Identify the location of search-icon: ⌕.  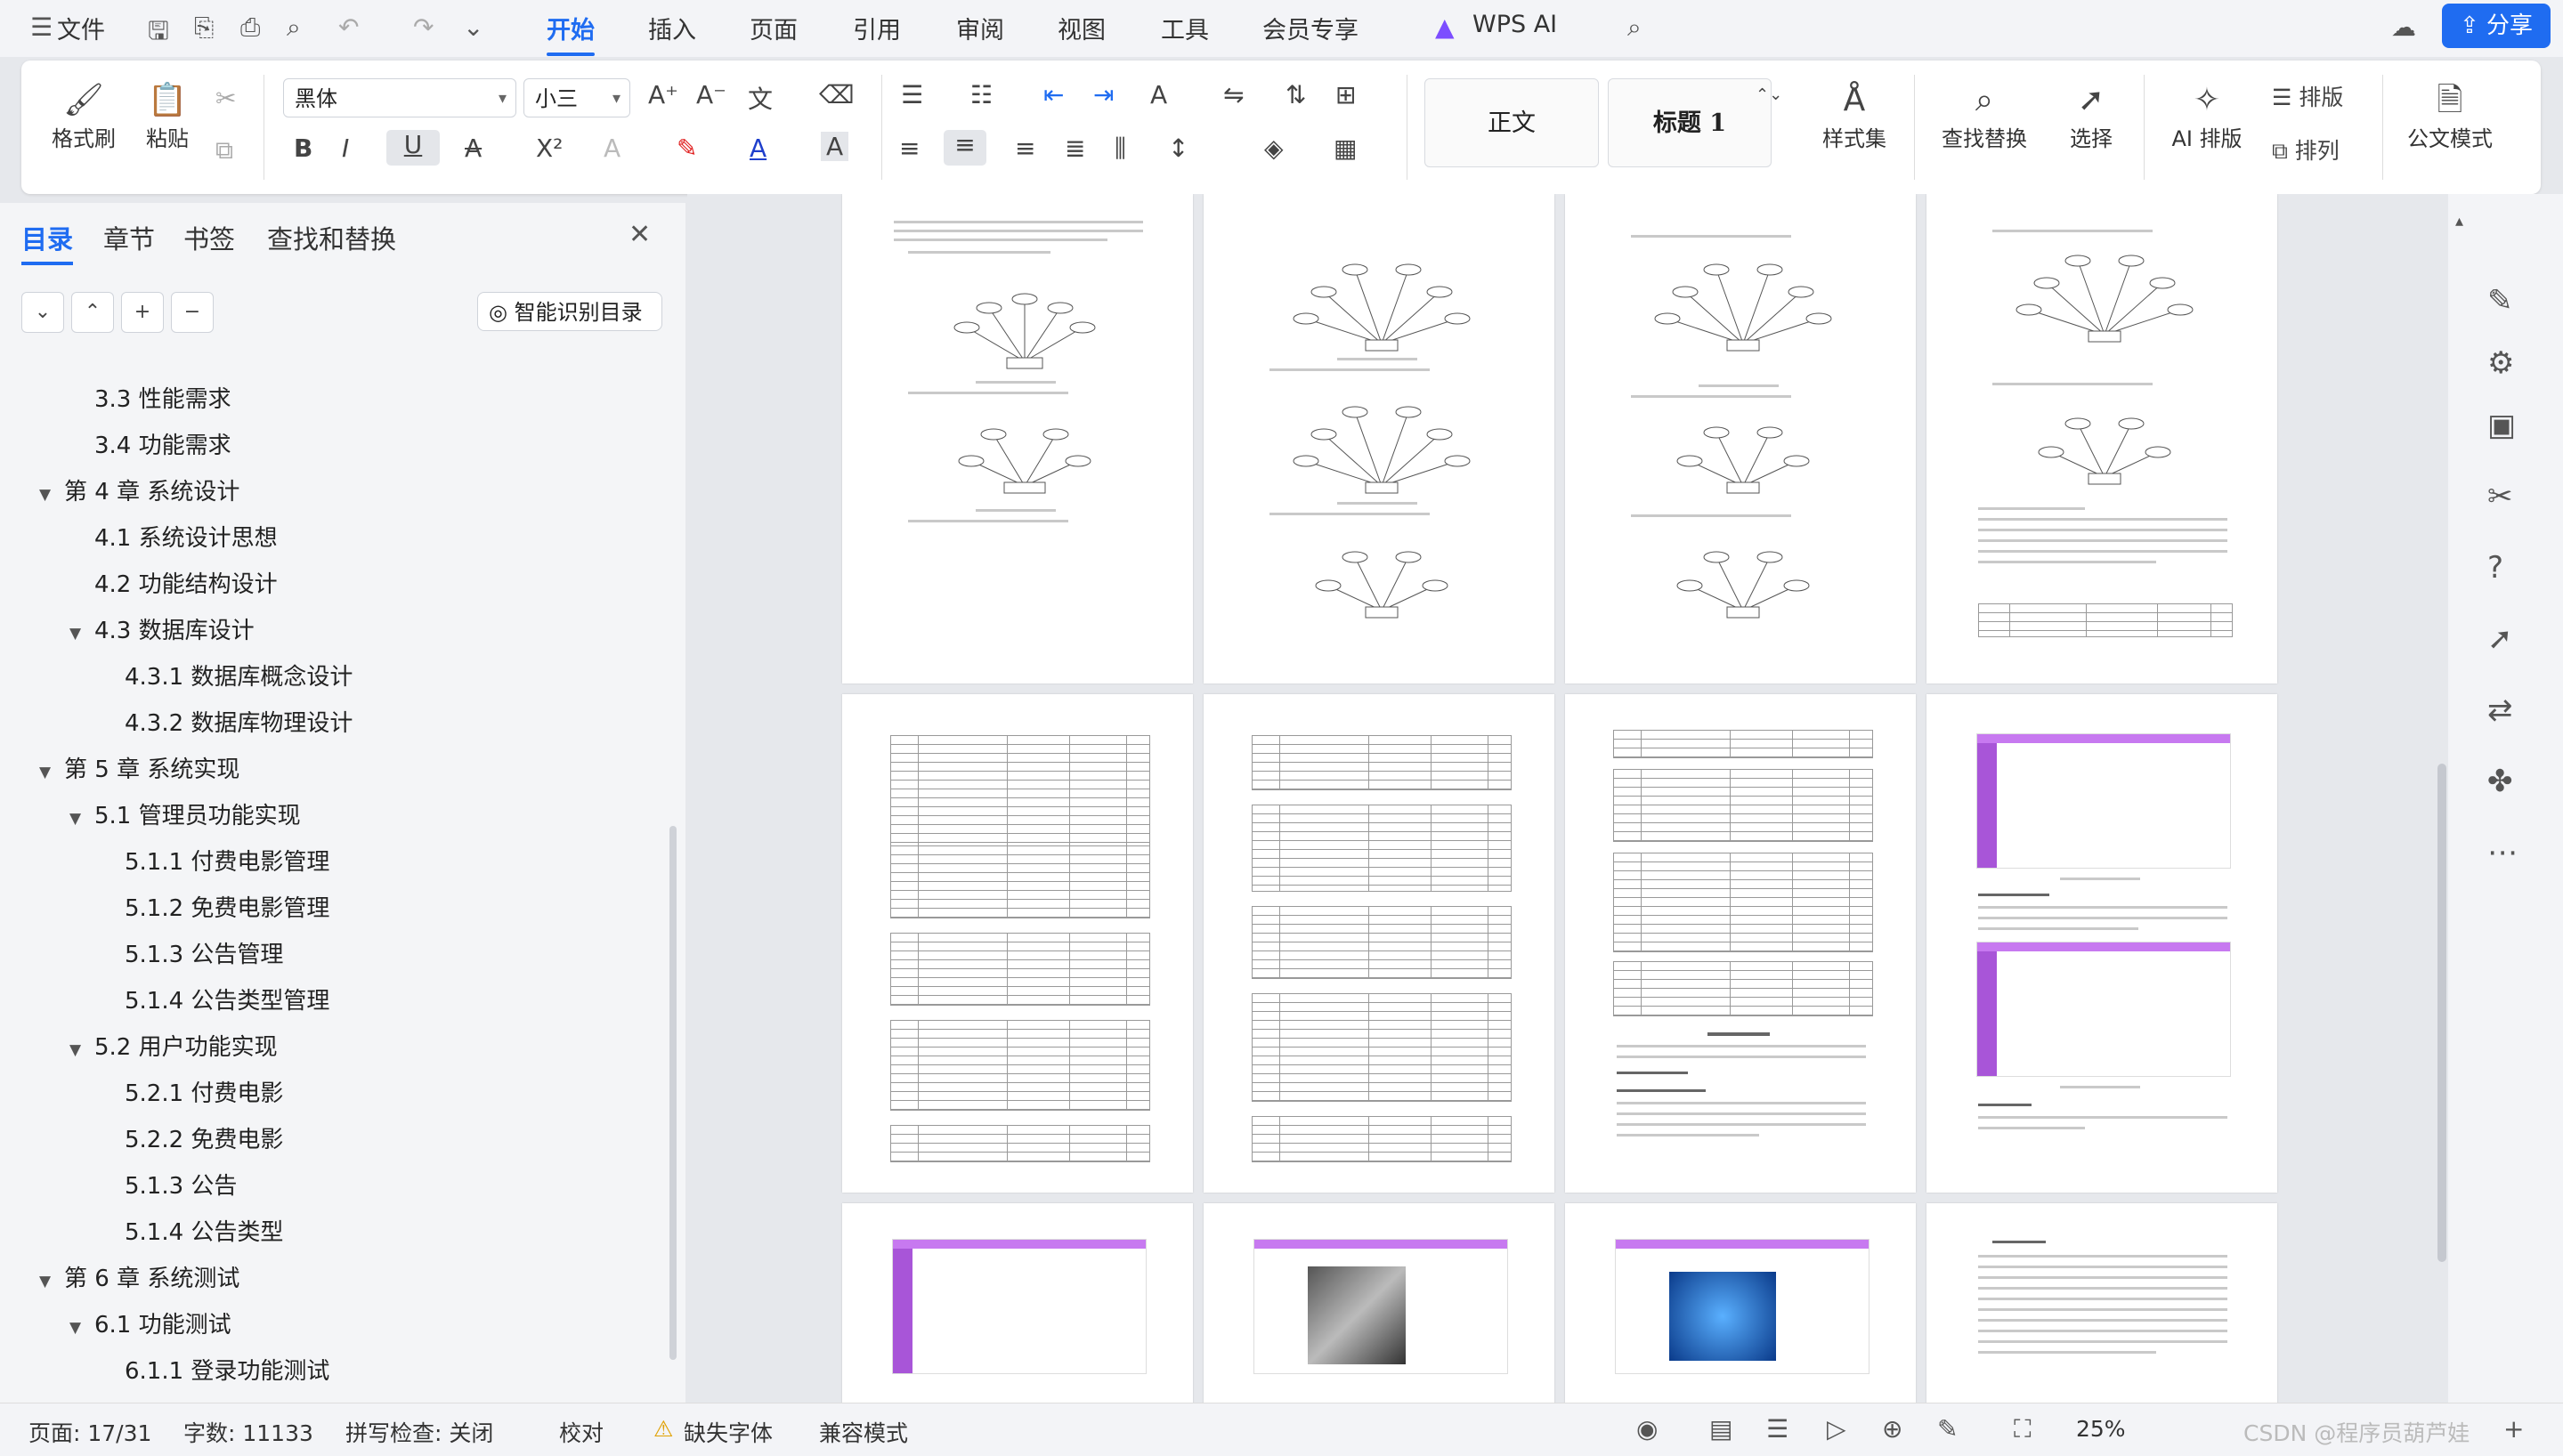
(1634, 27).